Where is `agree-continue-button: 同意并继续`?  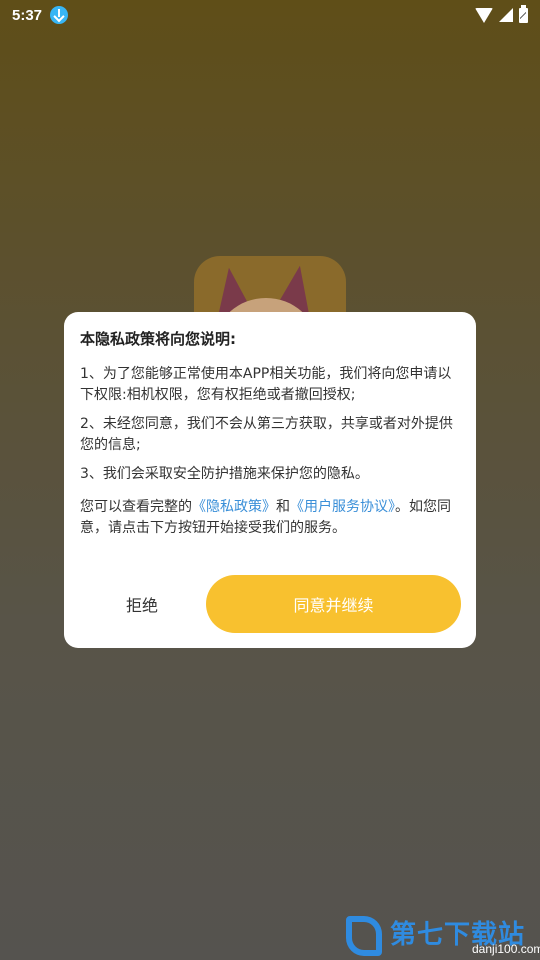
agree-continue-button: 同意并继续 is located at coordinates (333, 604).